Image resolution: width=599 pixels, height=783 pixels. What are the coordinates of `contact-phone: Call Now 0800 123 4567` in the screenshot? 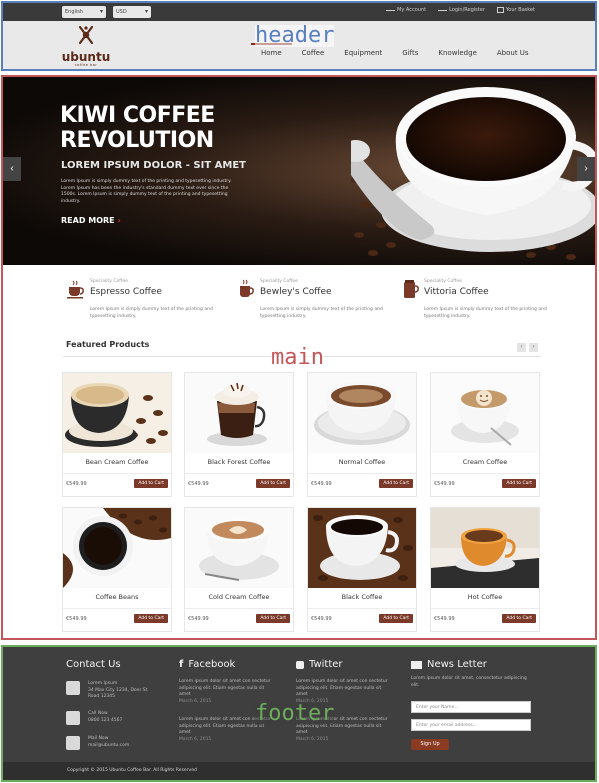 It's located at (94, 718).